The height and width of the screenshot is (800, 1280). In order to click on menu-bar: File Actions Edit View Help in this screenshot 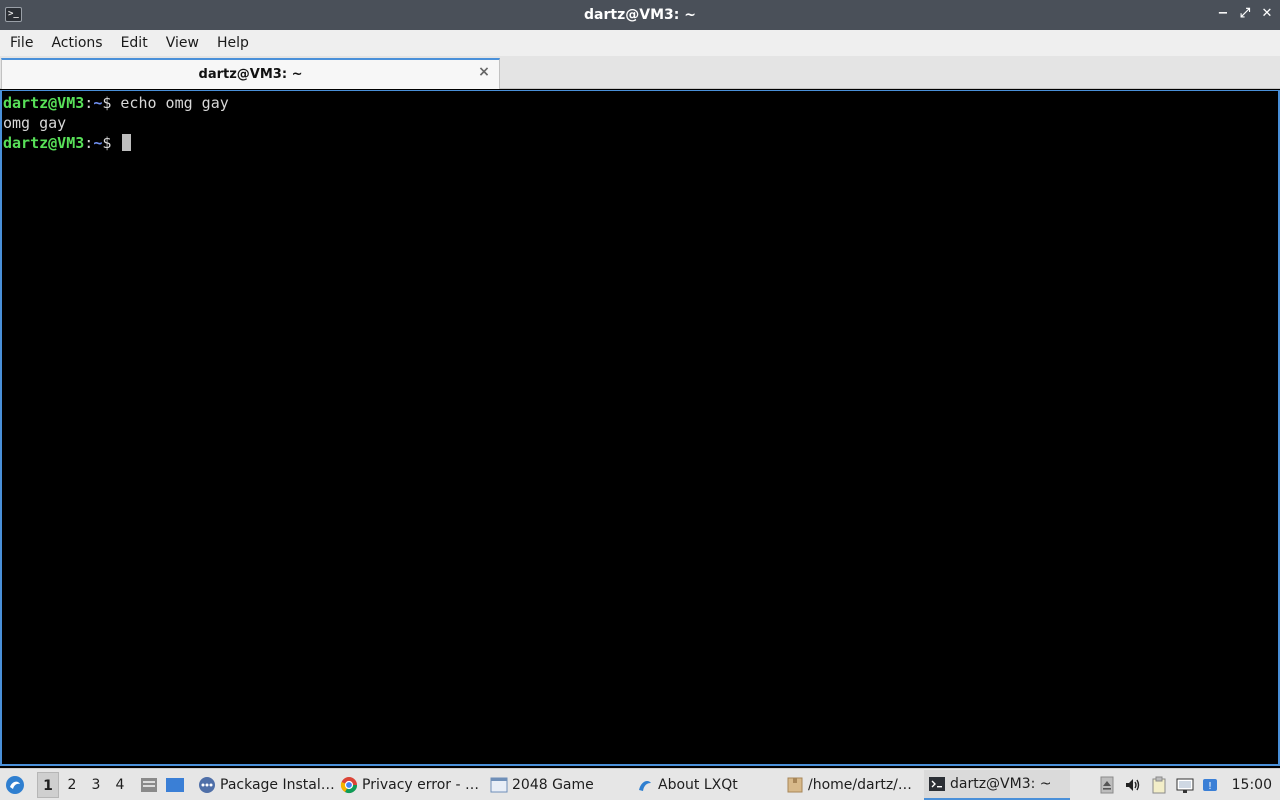, I will do `click(640, 43)`.